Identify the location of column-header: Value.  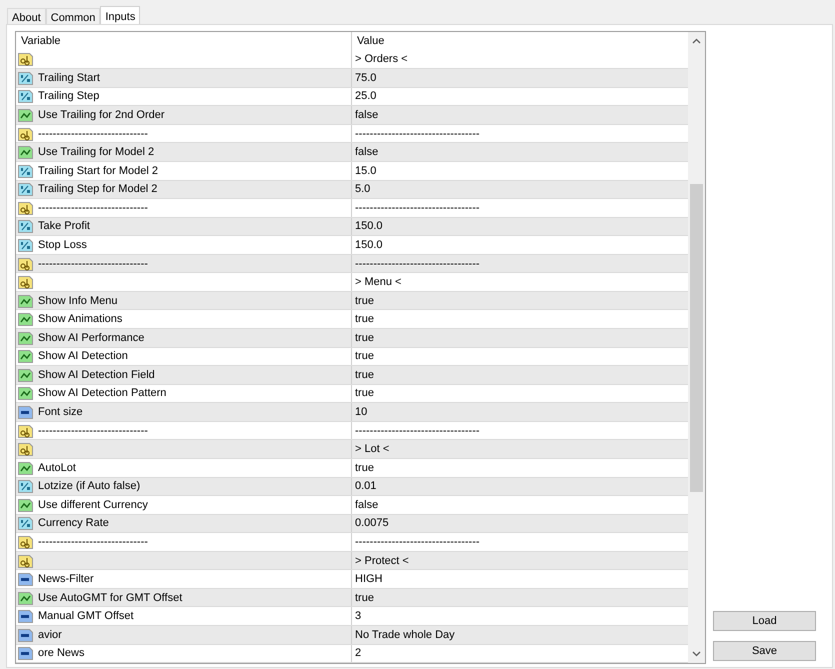
(371, 42).